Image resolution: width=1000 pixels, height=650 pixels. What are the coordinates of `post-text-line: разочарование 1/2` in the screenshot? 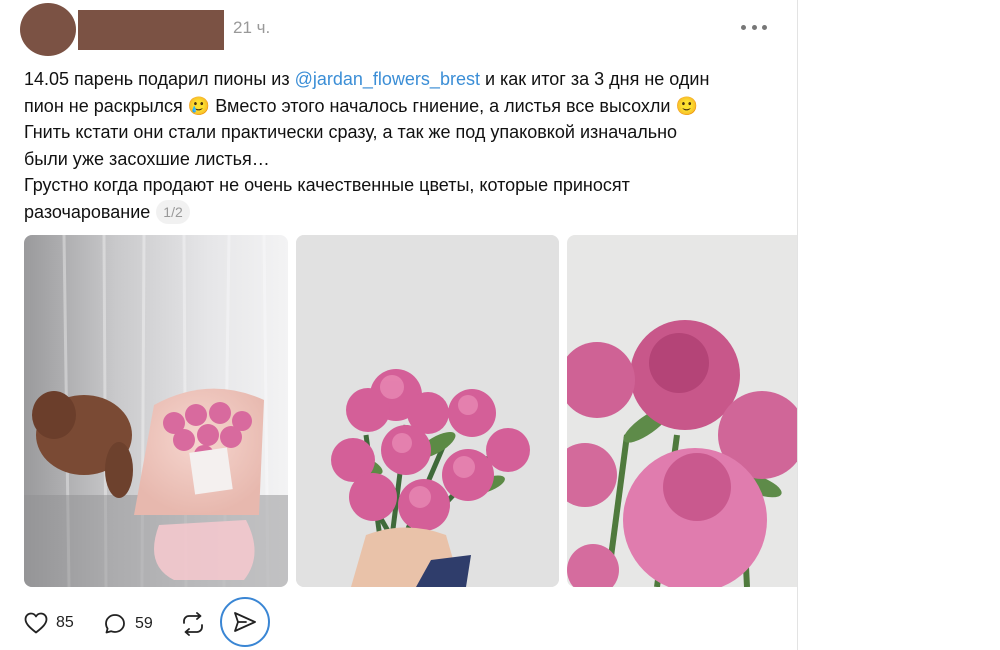 It's located at (404, 212).